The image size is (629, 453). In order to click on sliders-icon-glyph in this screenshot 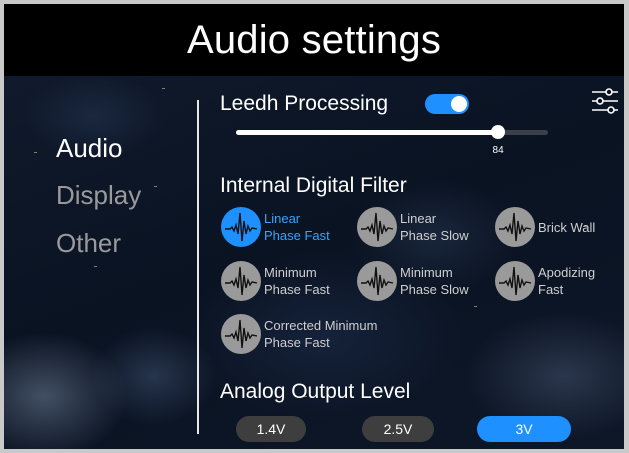, I will do `click(605, 101)`.